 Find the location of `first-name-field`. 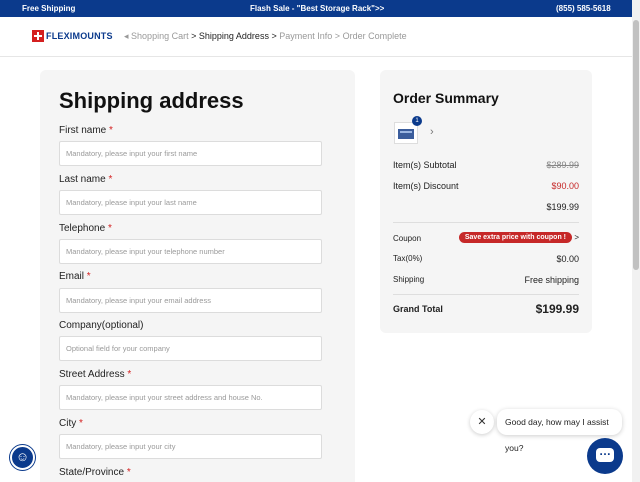

first-name-field is located at coordinates (190, 153).